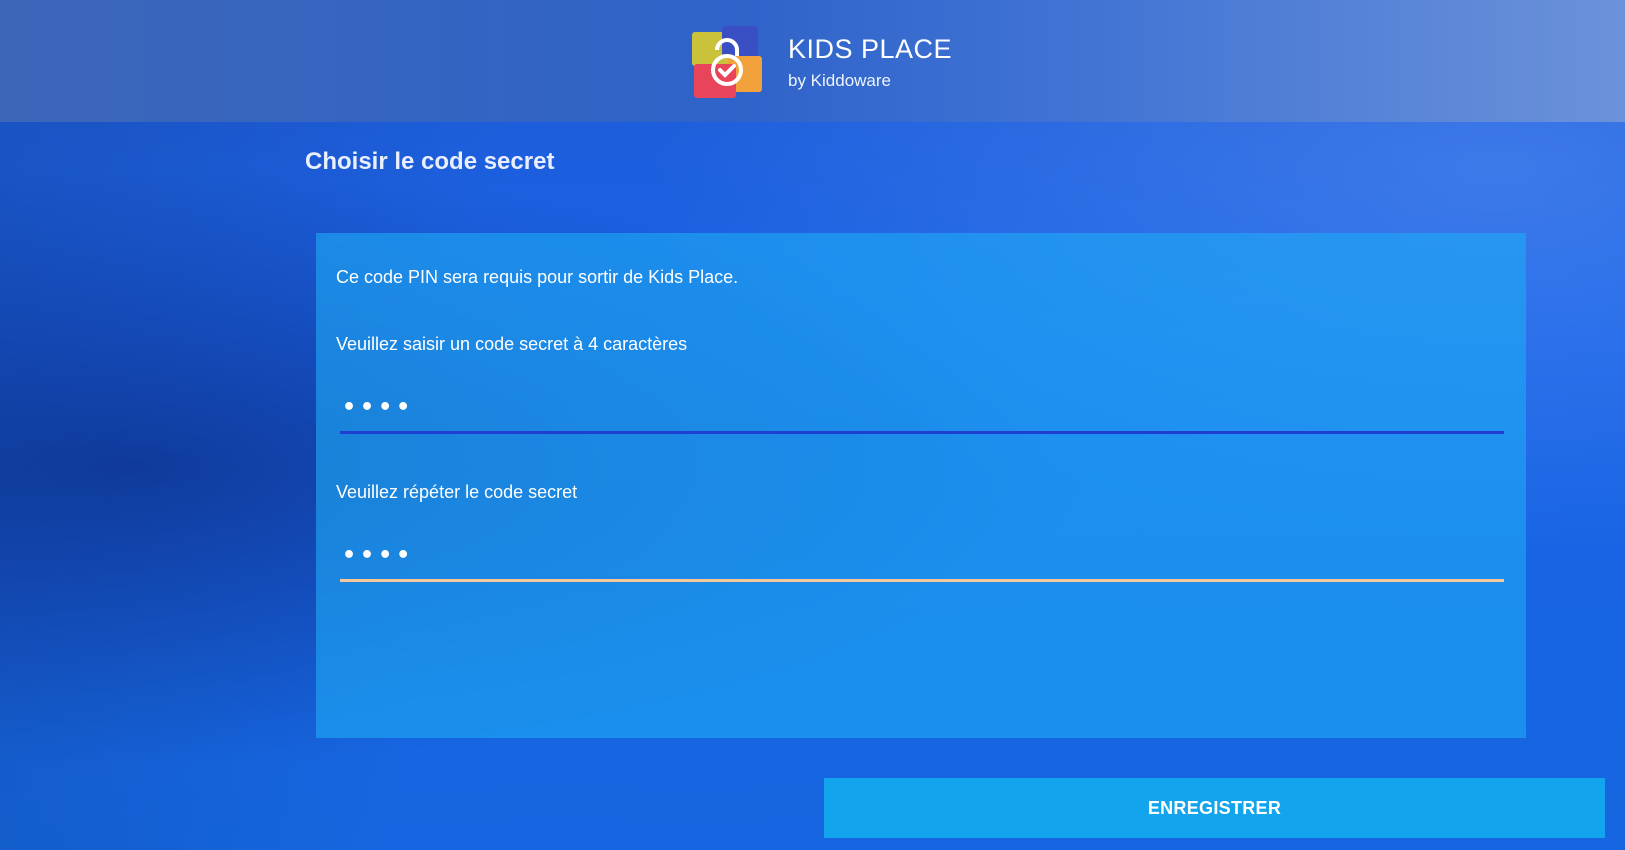  I want to click on page-title: Choisir le code secret, so click(430, 161).